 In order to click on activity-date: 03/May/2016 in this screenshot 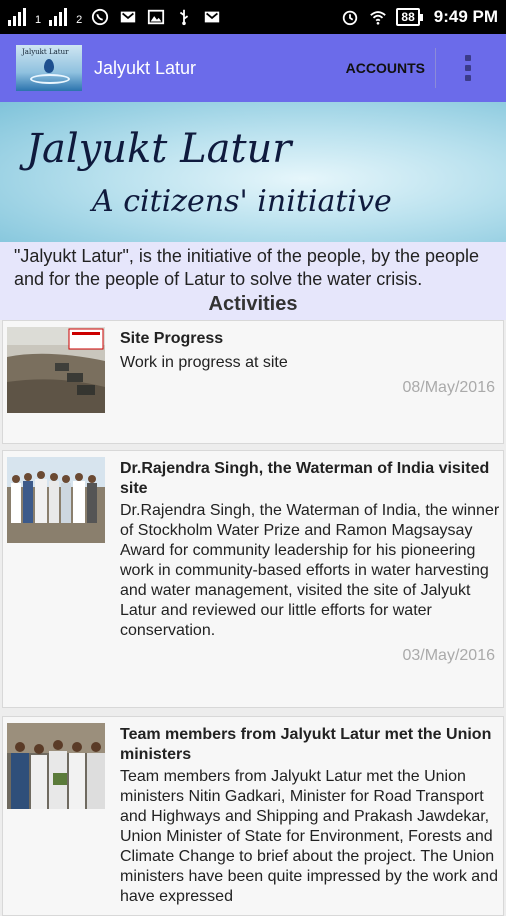, I will do `click(448, 655)`.